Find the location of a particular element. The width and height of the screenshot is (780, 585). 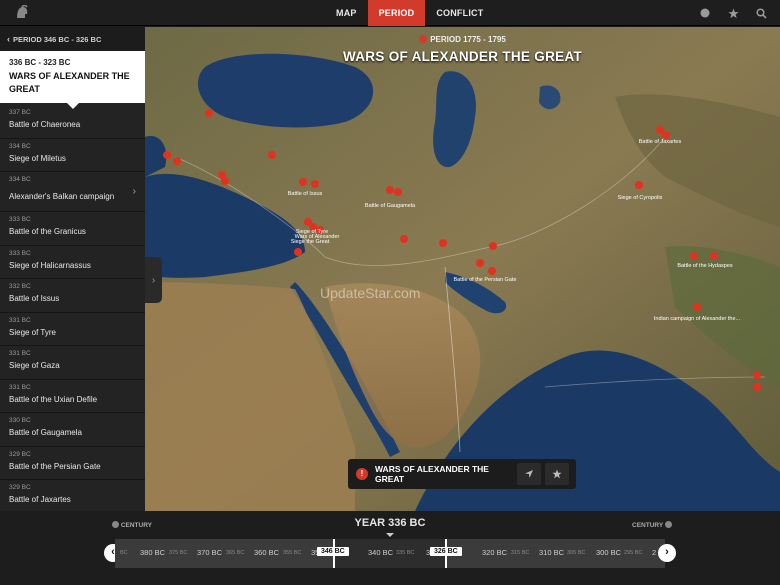

info-icon is located at coordinates (705, 13).